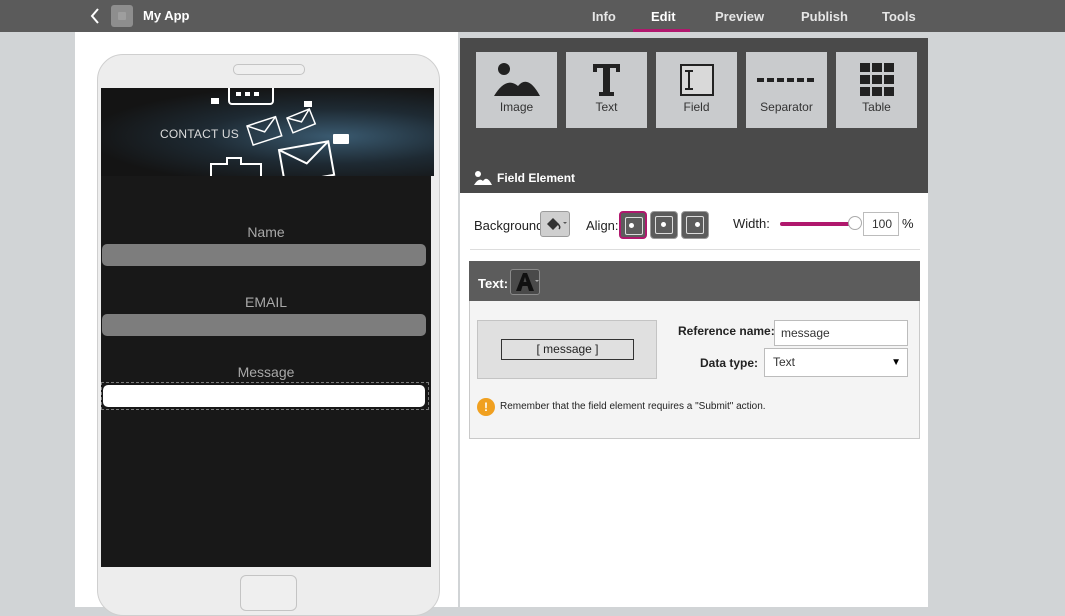  Describe the element at coordinates (786, 90) in the screenshot. I see `add-separator-button: Separator` at that location.